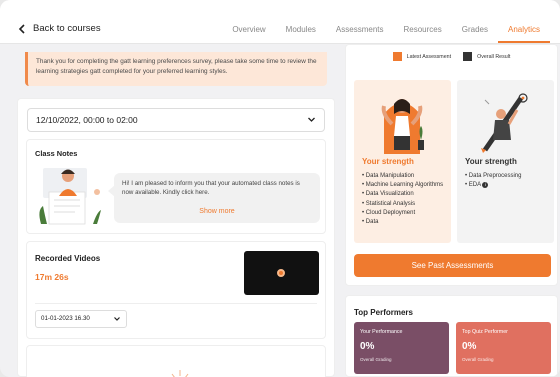  What do you see at coordinates (402, 176) in the screenshot?
I see `strength-item: Data Manipulation` at bounding box center [402, 176].